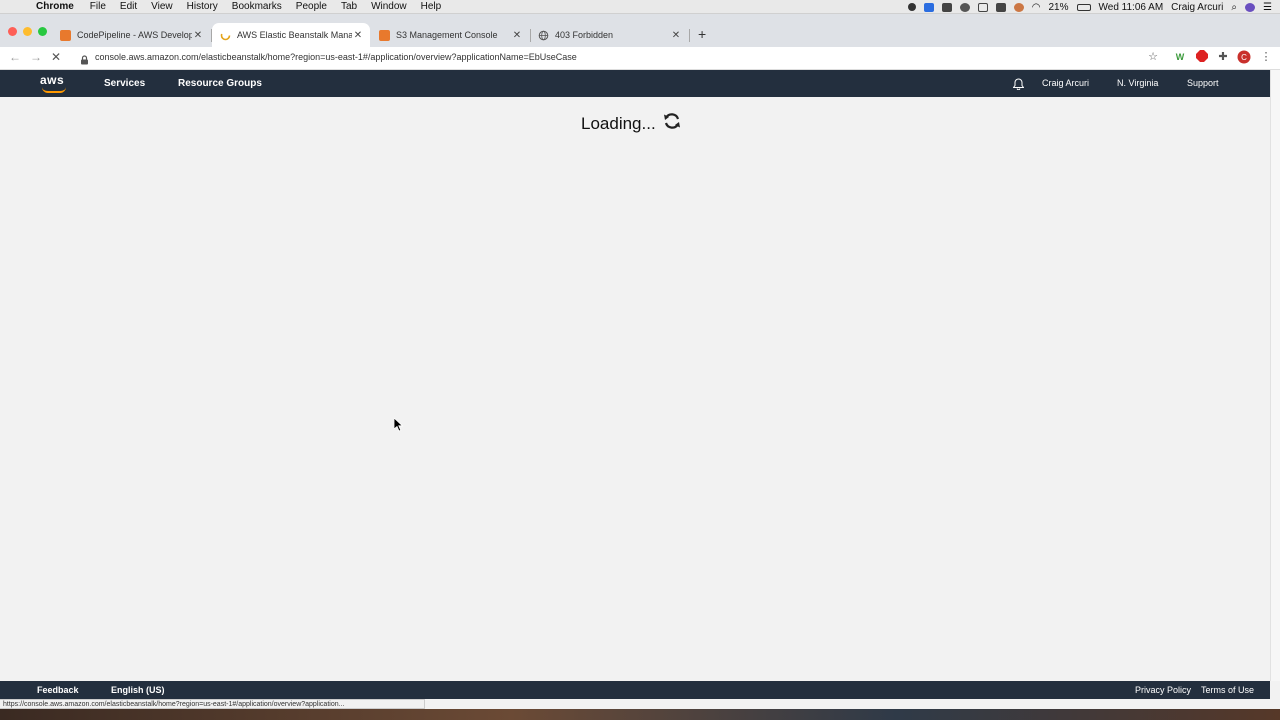 Image resolution: width=1280 pixels, height=720 pixels. I want to click on app-tray-icon, so click(1018, 7).